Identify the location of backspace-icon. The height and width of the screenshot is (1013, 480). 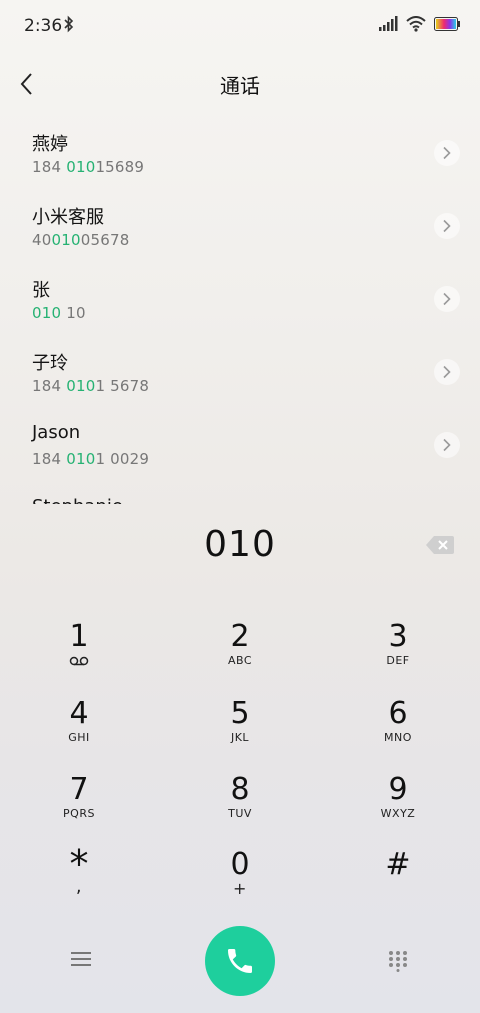
(440, 545).